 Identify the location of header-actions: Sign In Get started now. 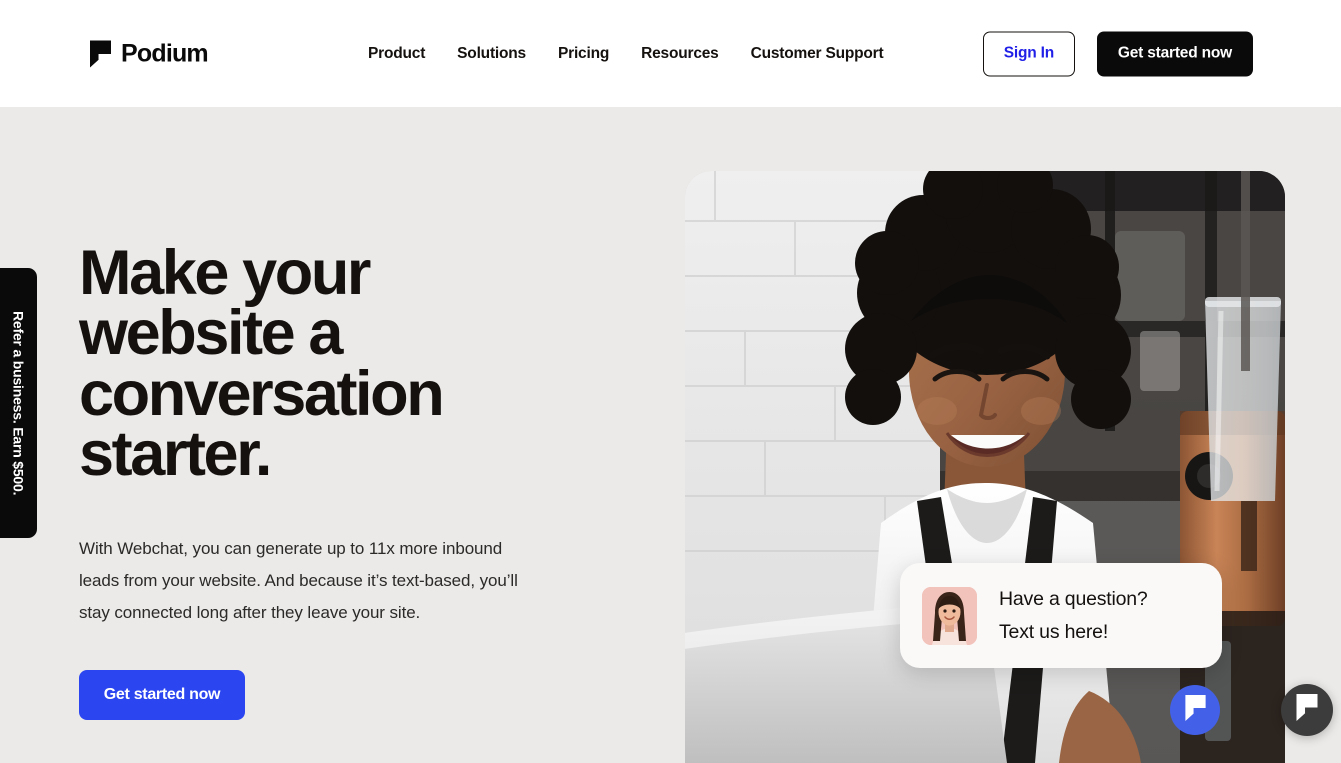
(1117, 53).